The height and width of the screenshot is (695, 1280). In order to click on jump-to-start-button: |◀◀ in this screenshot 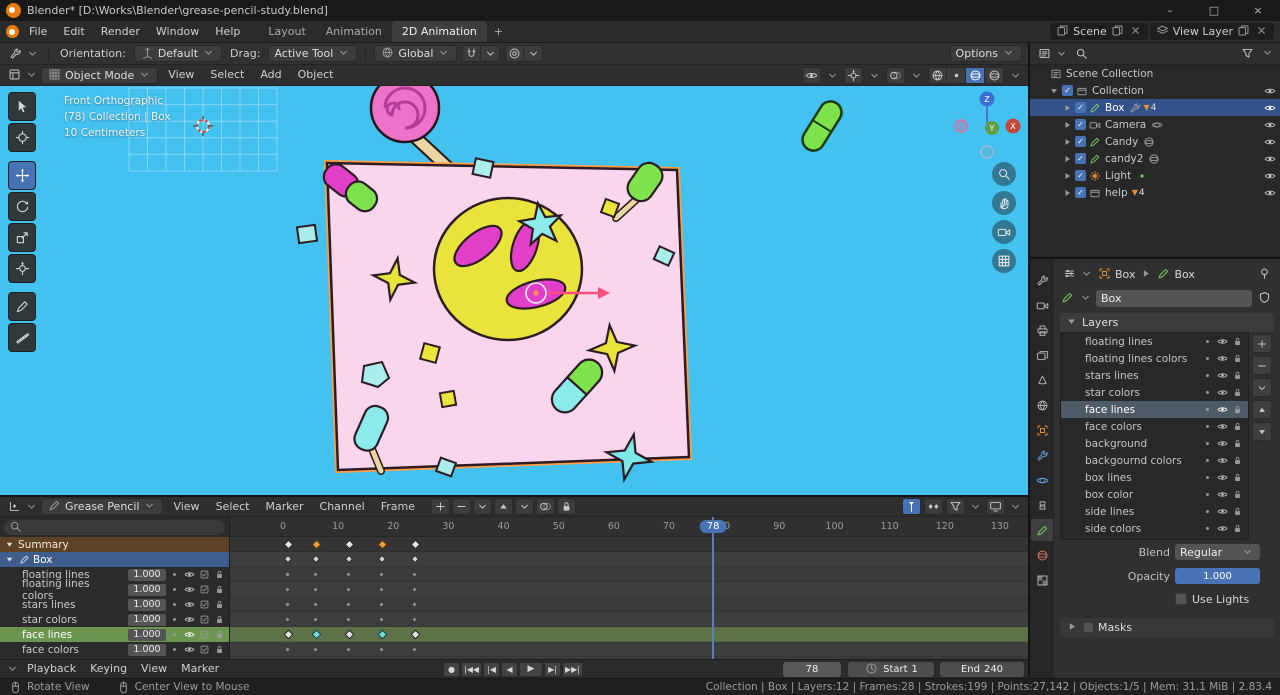, I will do `click(471, 669)`.